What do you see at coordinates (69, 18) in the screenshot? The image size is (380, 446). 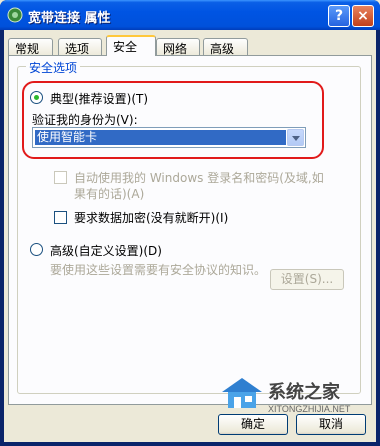 I see `window-title: 宽带连接 属性` at bounding box center [69, 18].